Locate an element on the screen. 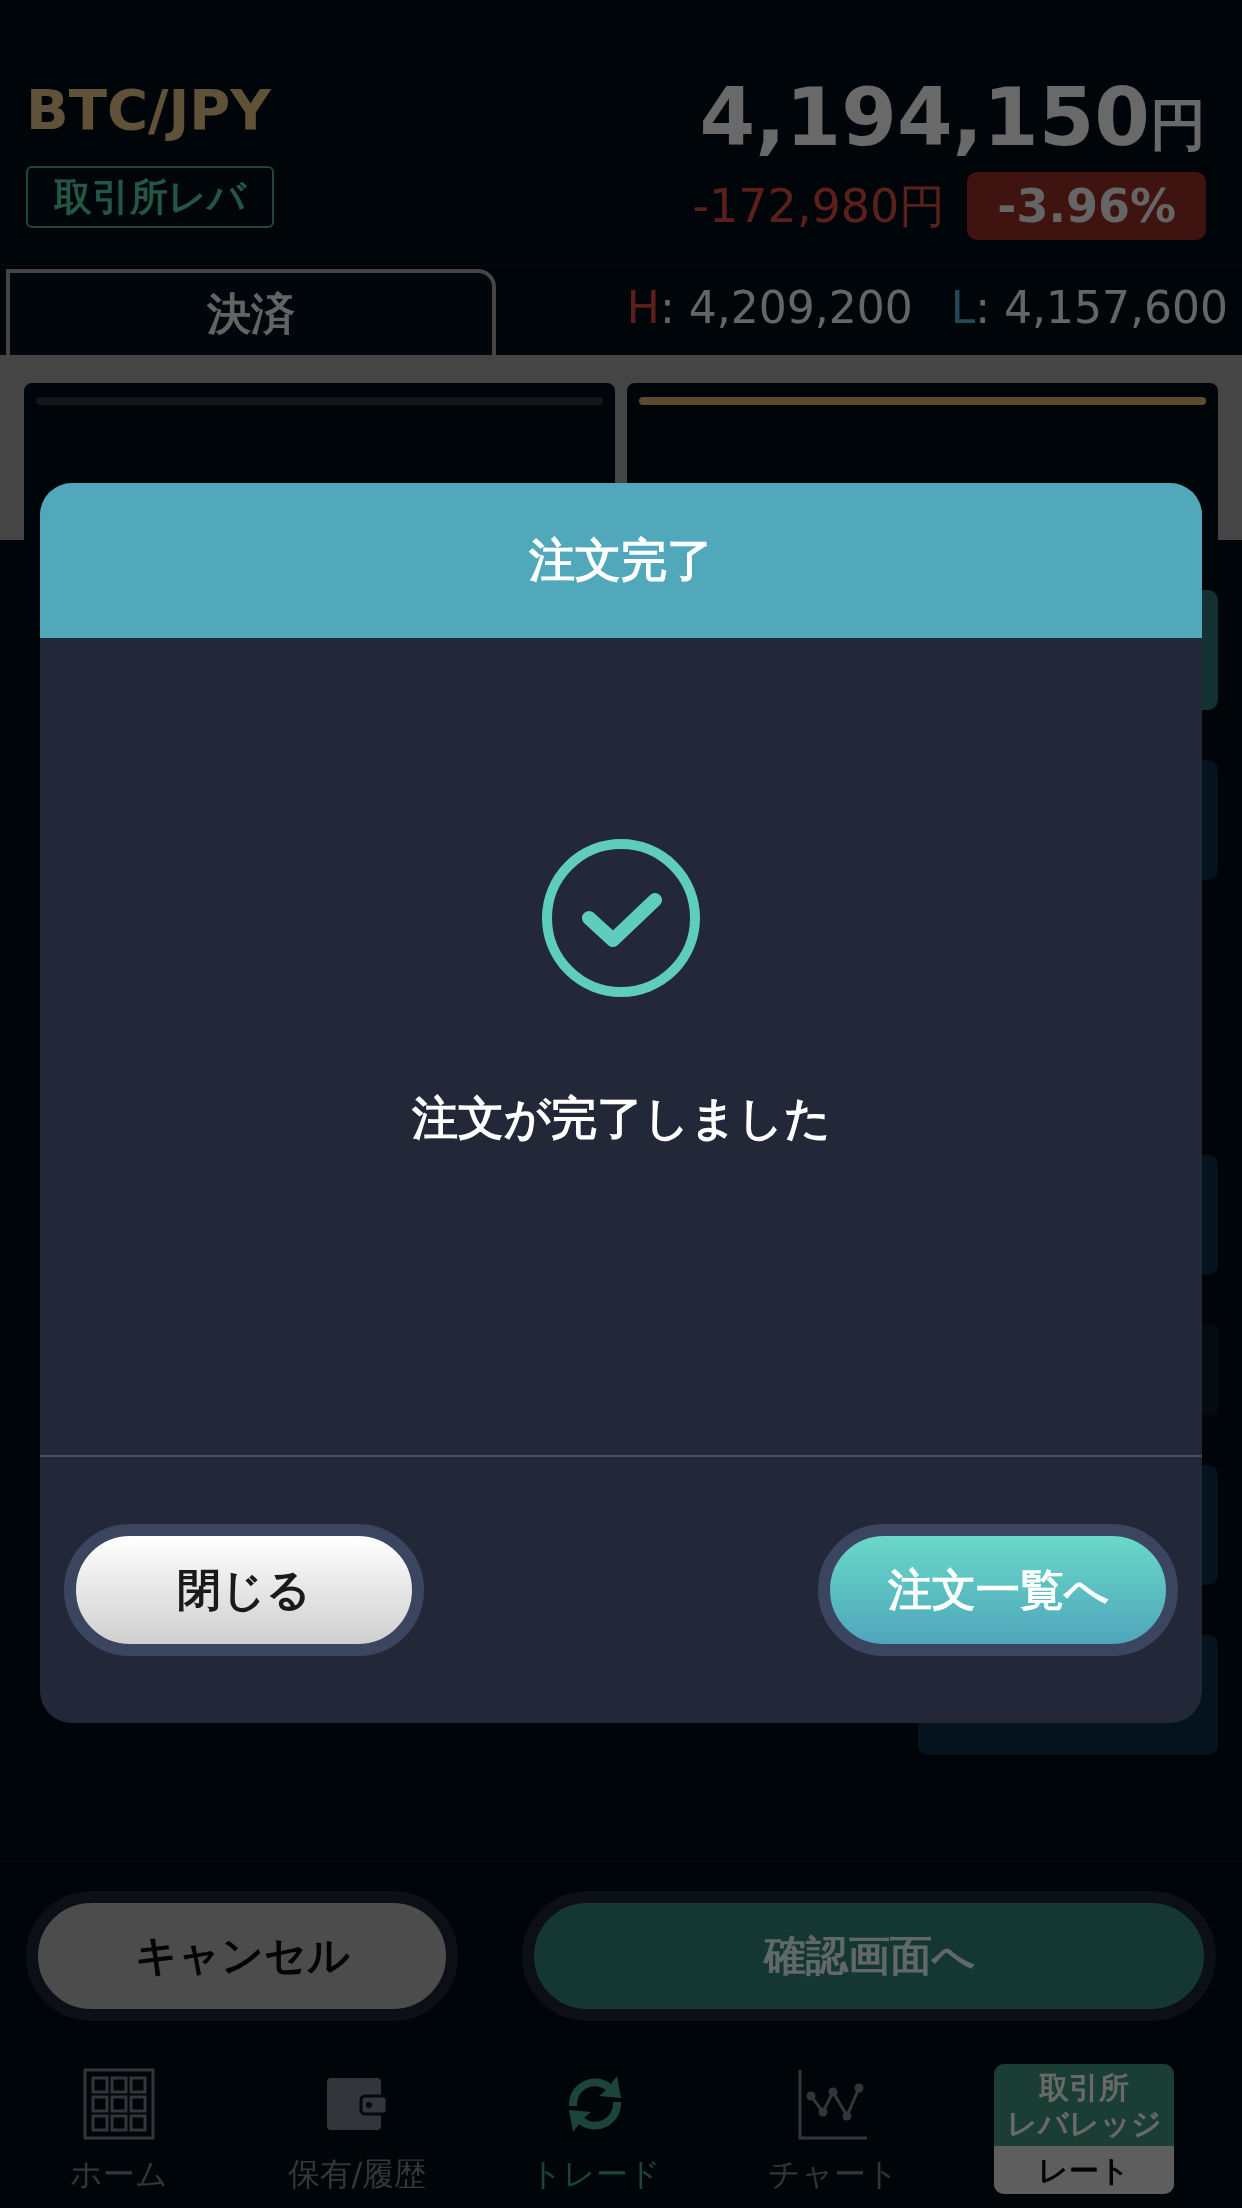  dialog-message: 注文が完了しました is located at coordinates (621, 1118).